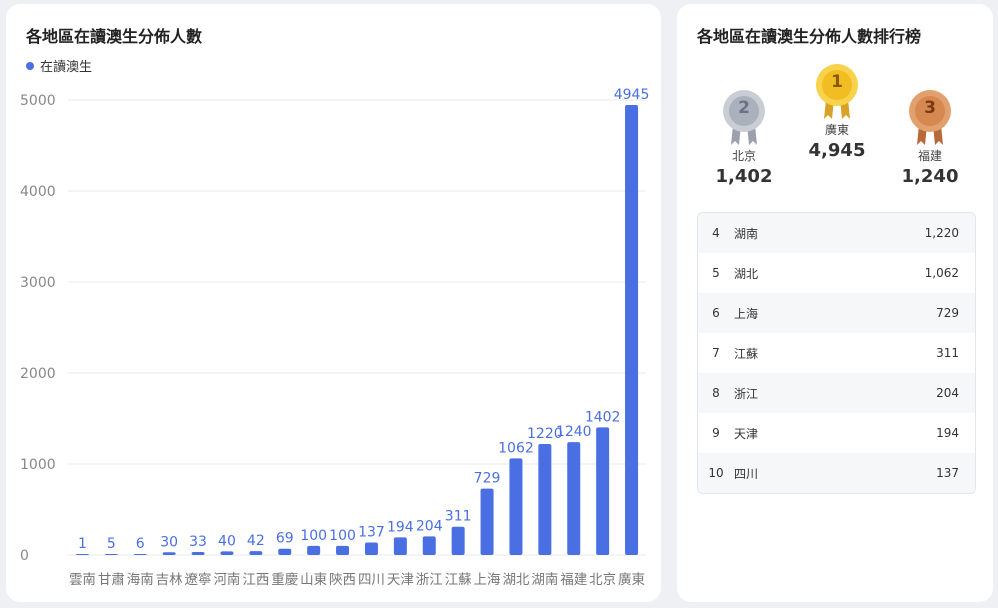  Describe the element at coordinates (632, 95) in the screenshot. I see `data-label: 4945` at that location.